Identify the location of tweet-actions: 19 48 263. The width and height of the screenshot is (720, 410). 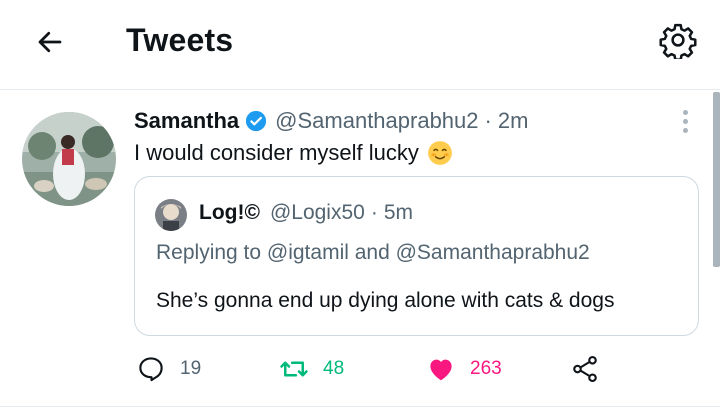
(360, 372).